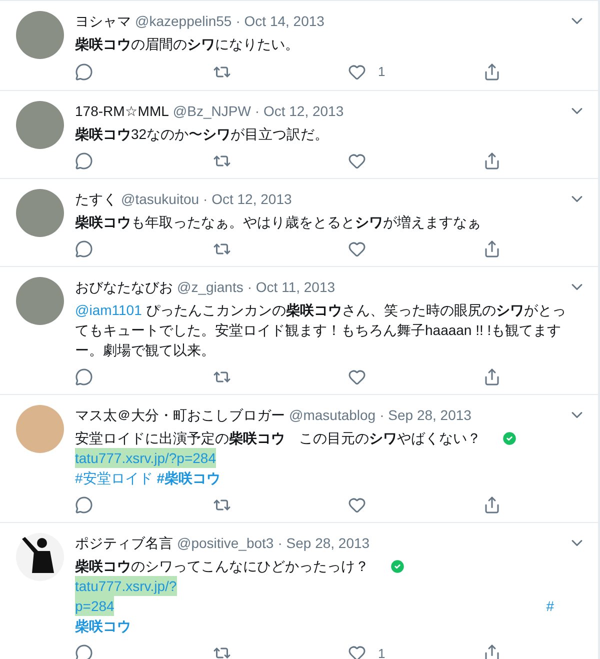 This screenshot has height=659, width=600. Describe the element at coordinates (222, 566) in the screenshot. I see `tweet-text: 柴咲コウのシワってこんなにひどかったっけ？` at that location.